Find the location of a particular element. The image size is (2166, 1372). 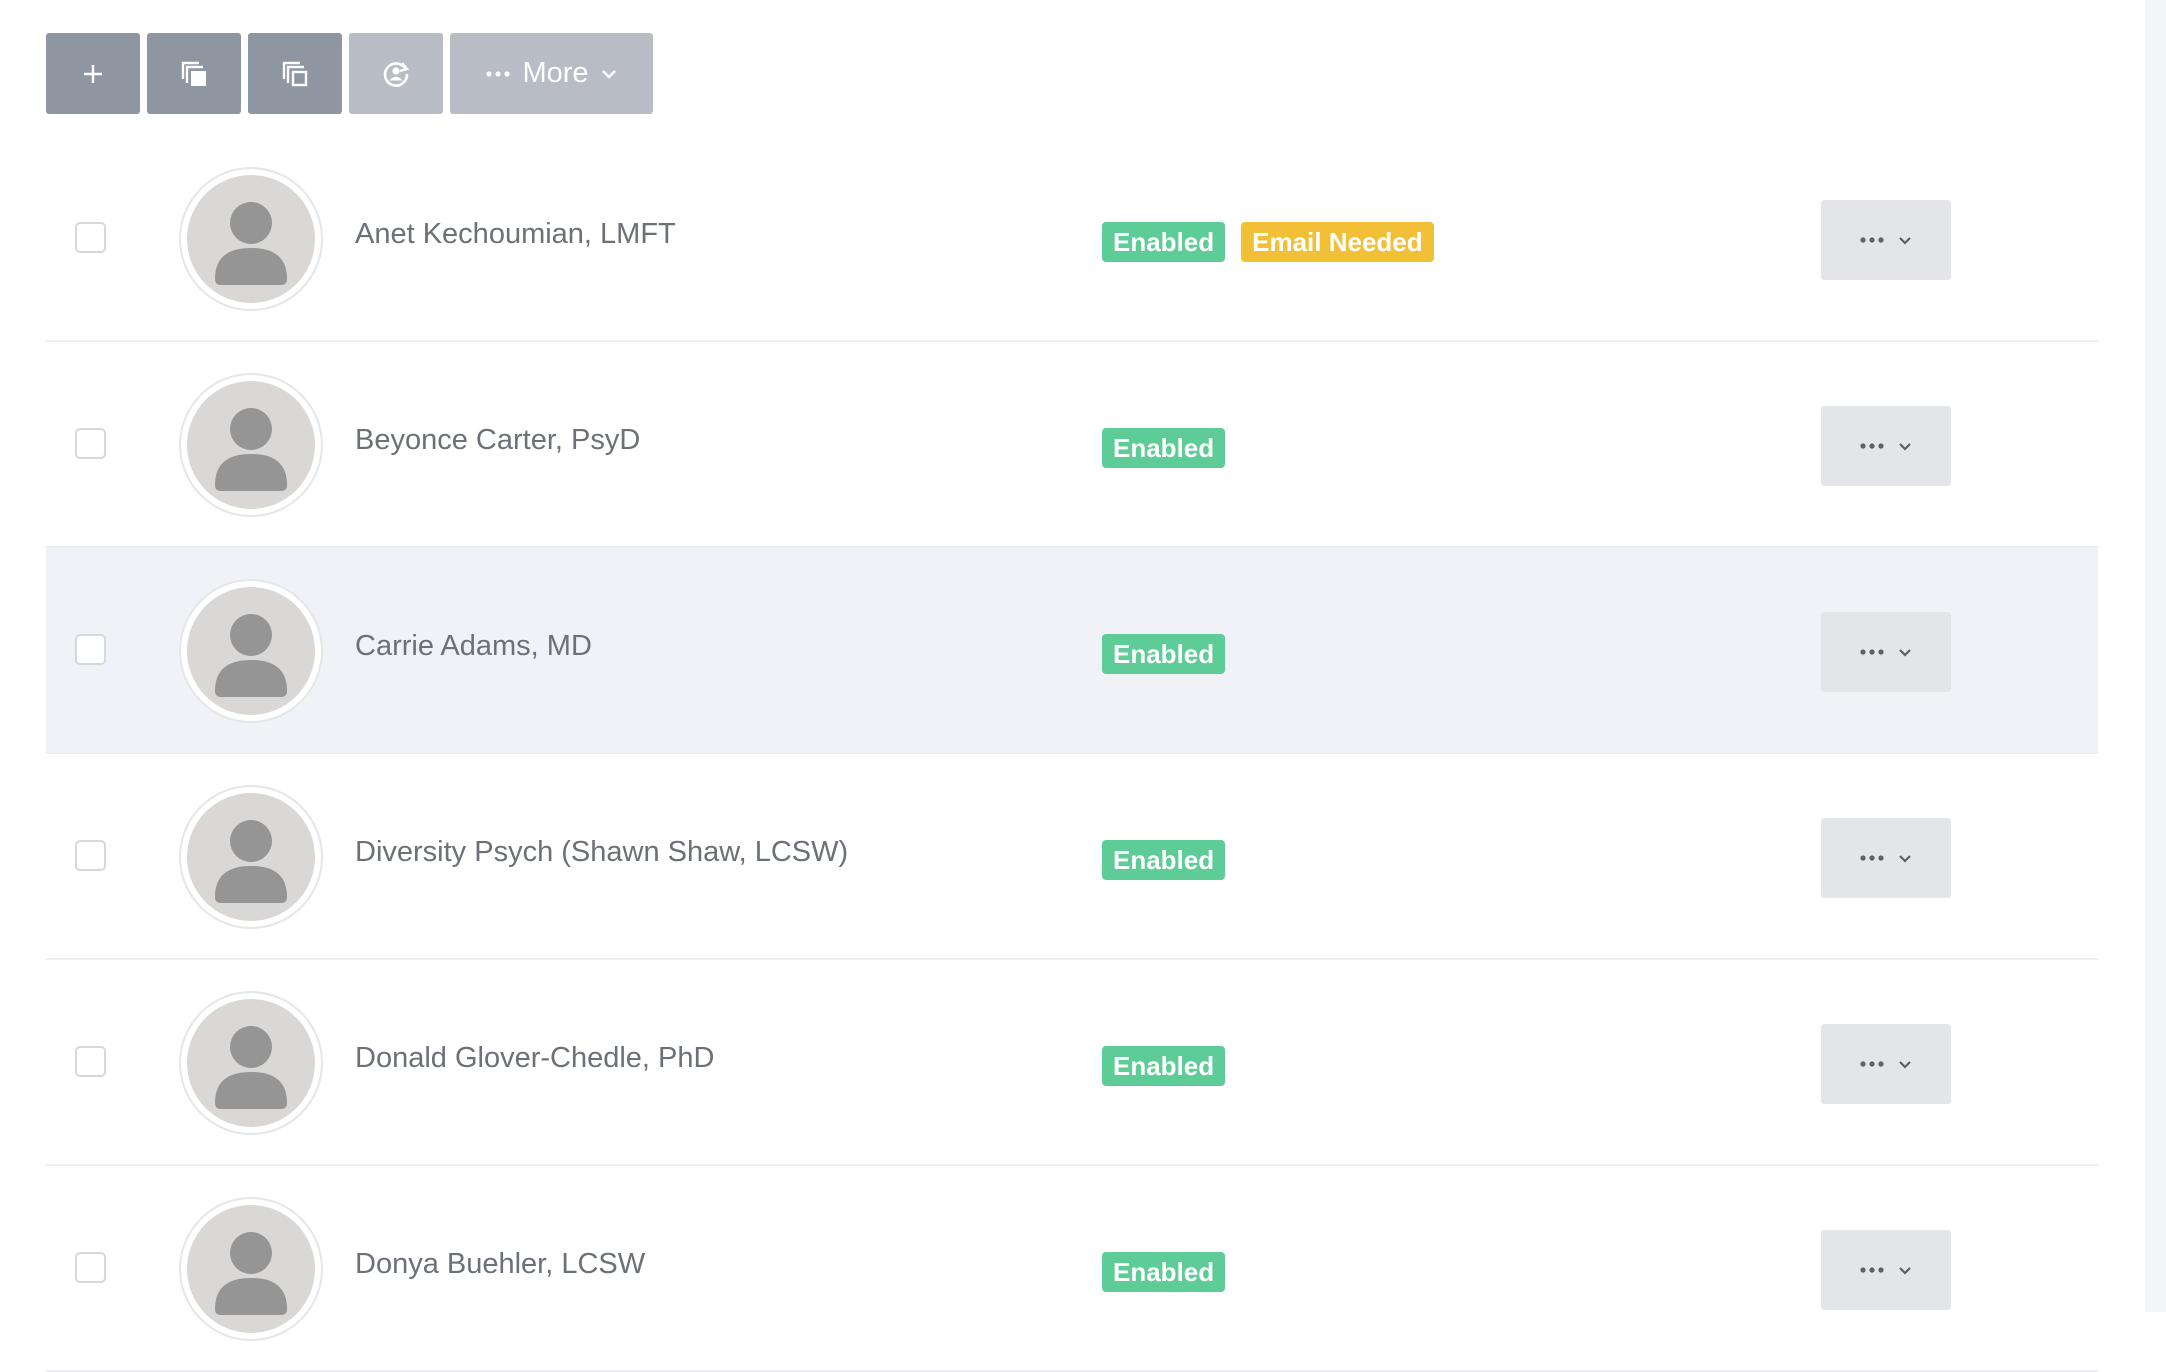

toolbar: More is located at coordinates (349, 73).